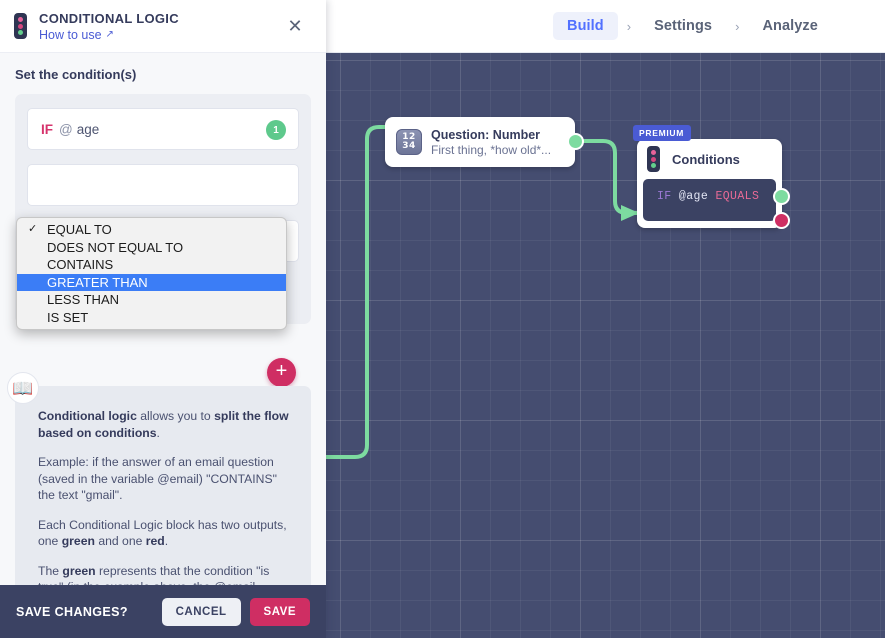 This screenshot has width=885, height=638. I want to click on dropdown-option-does-not-equal-to: DOES NOT EQUAL TO, so click(151, 248).